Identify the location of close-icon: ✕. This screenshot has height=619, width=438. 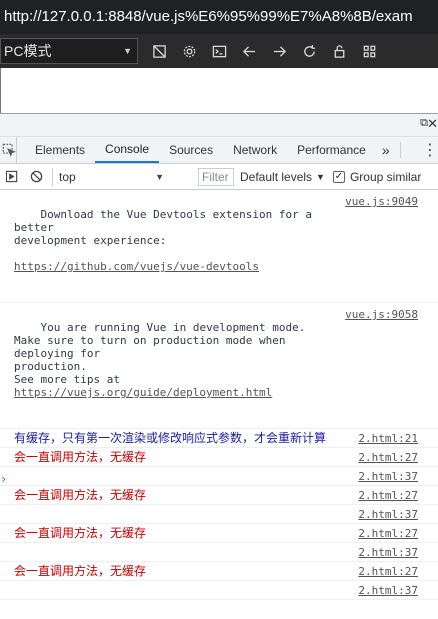
(432, 124).